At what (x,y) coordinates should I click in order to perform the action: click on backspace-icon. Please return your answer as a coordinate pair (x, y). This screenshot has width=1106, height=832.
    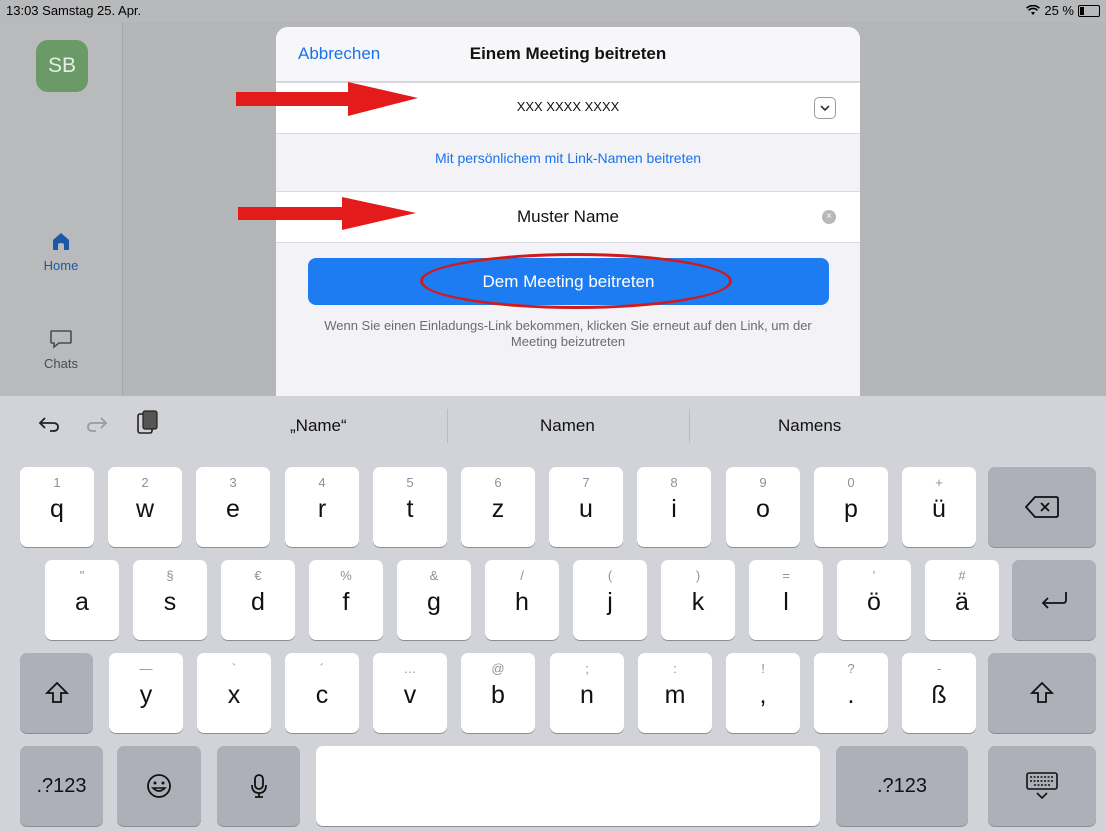
    Looking at the image, I should click on (1042, 507).